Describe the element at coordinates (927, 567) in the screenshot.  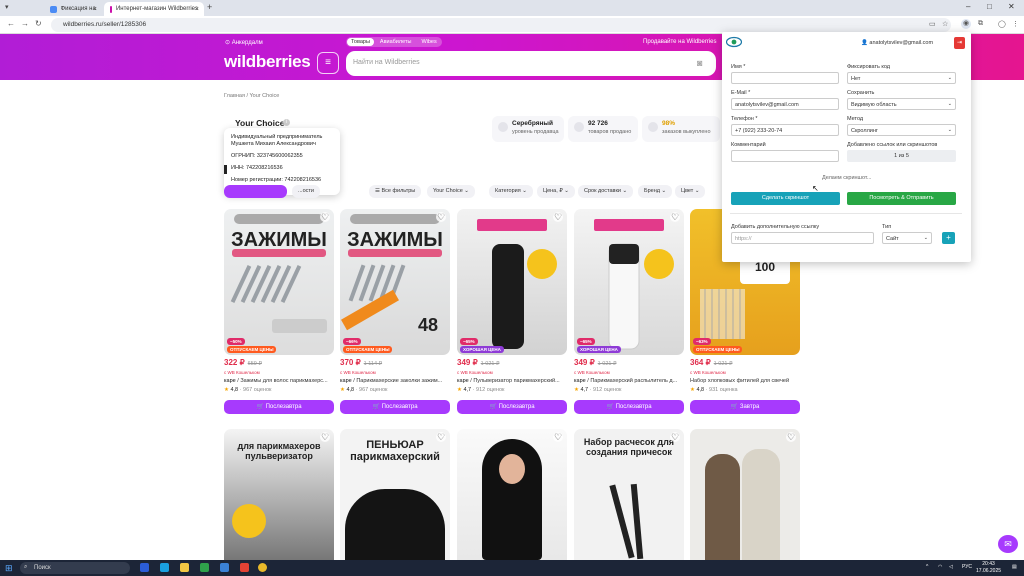
I see `tray-chevron-icon: ^` at that location.